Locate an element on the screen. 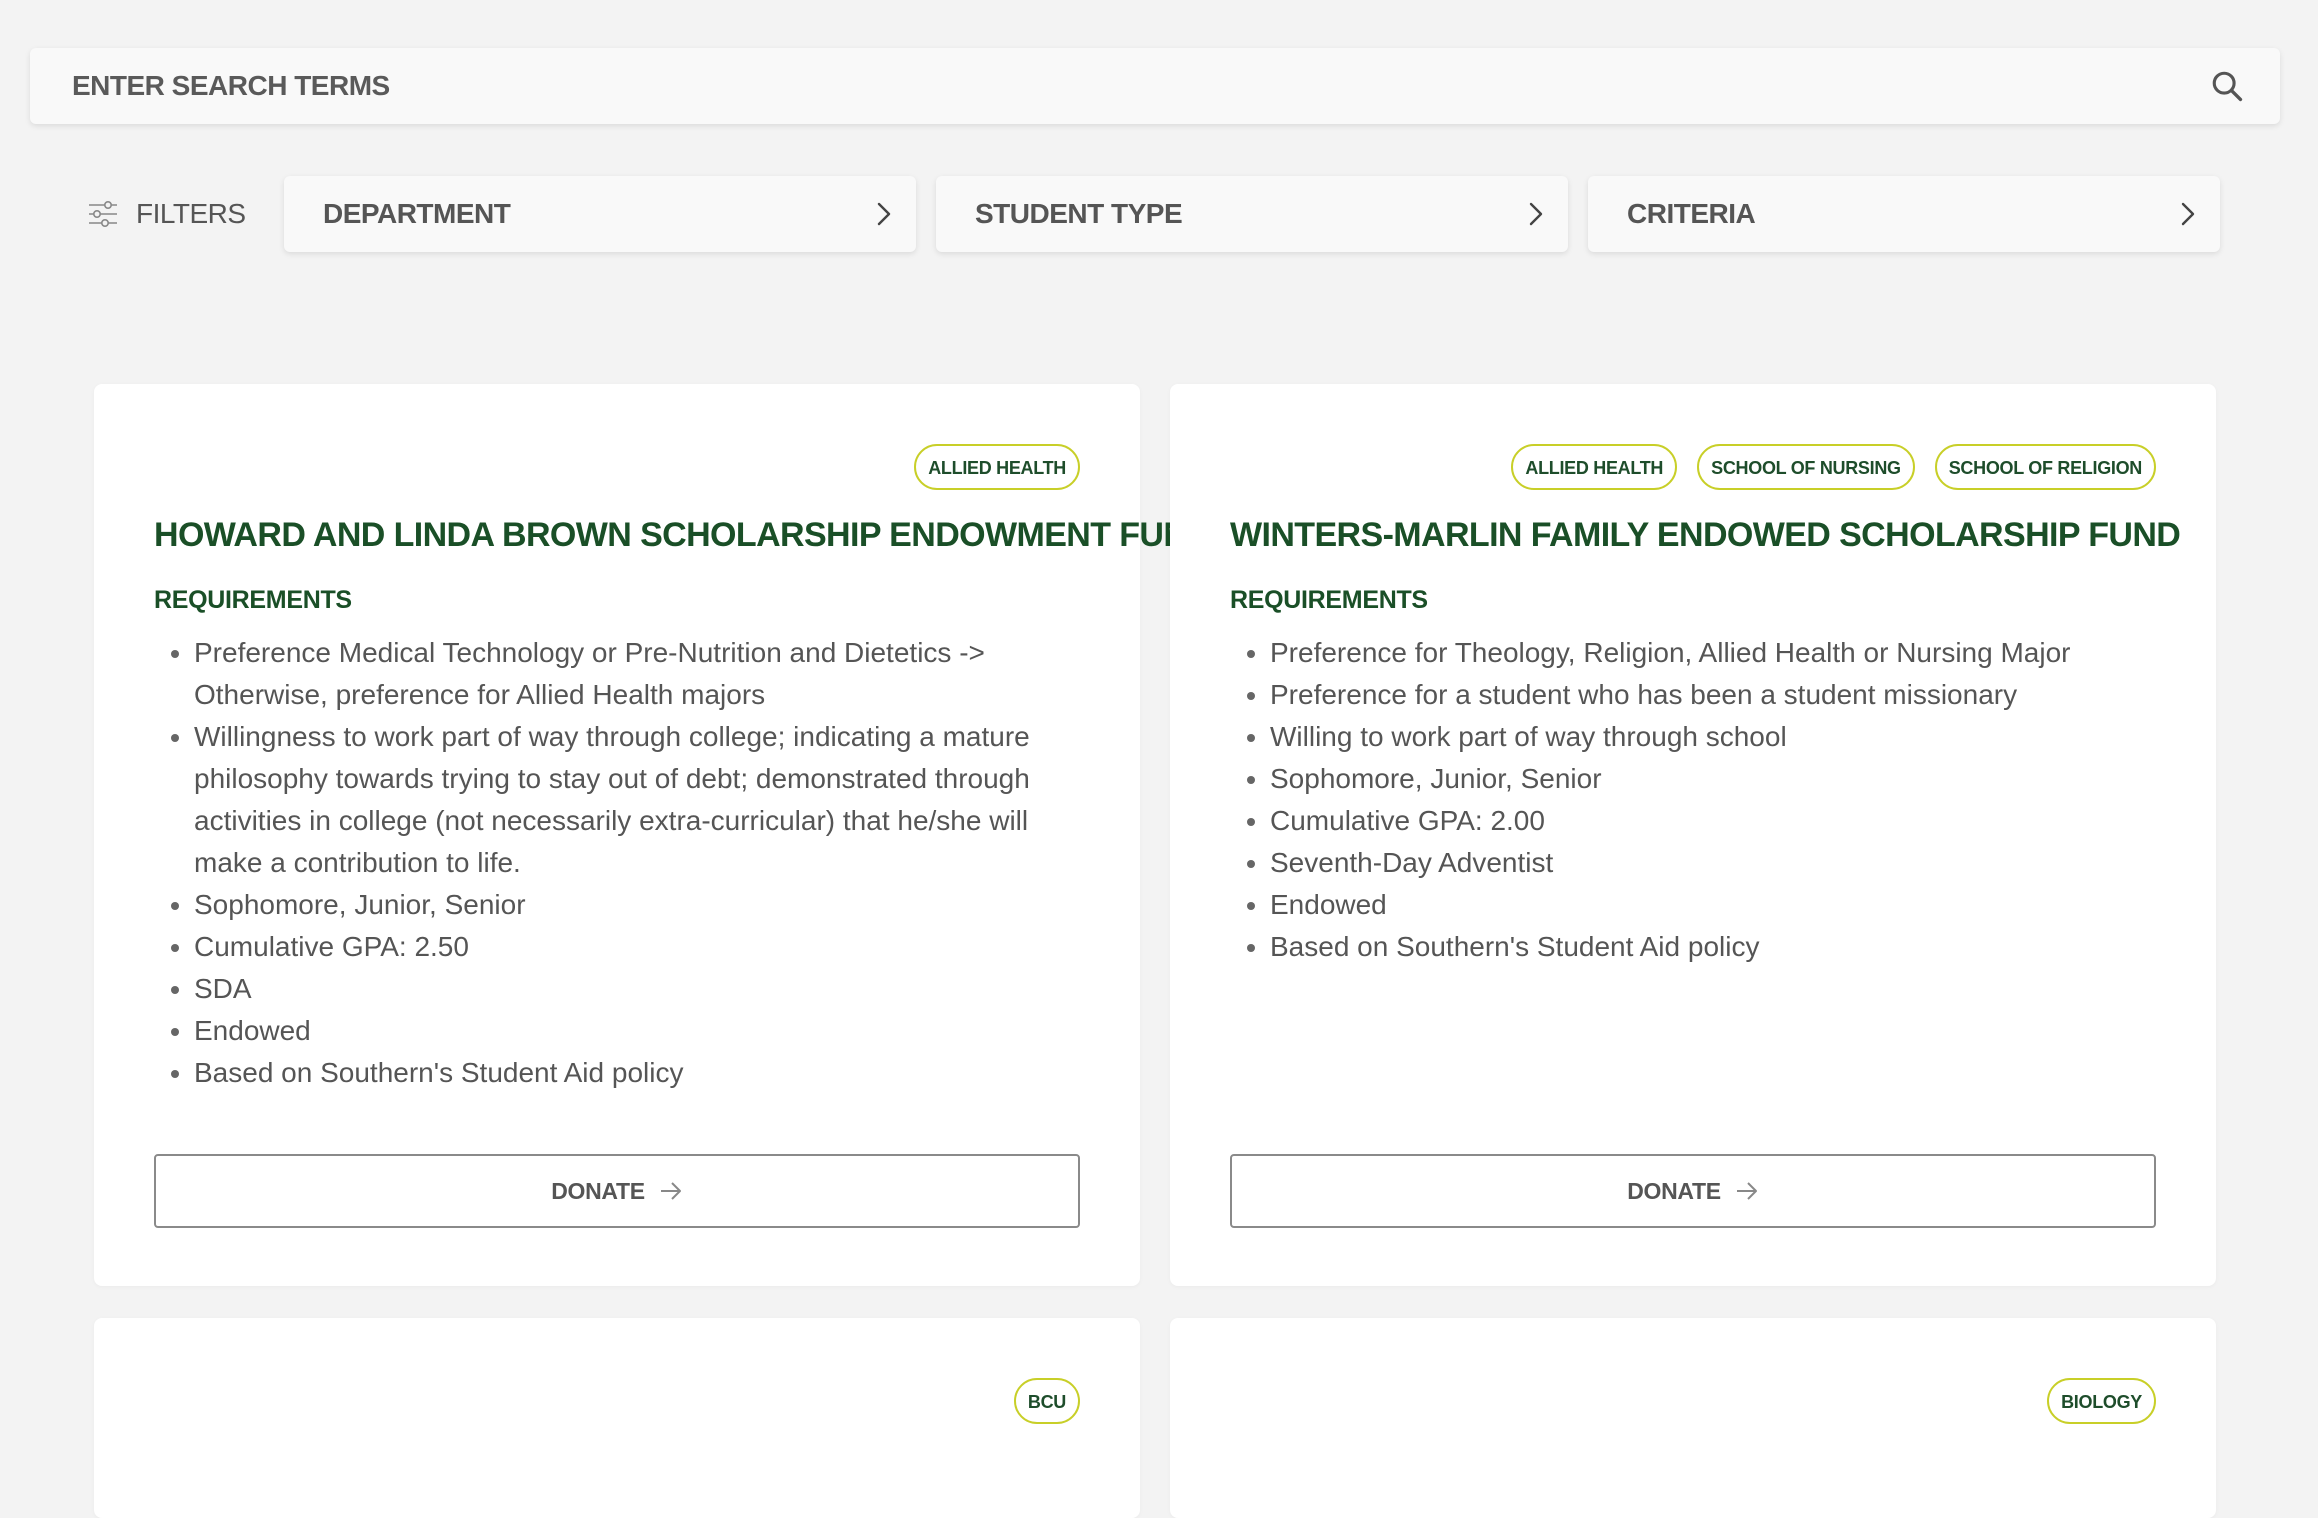 Image resolution: width=2318 pixels, height=1518 pixels. department-tag: BIOLOGY is located at coordinates (2101, 1401).